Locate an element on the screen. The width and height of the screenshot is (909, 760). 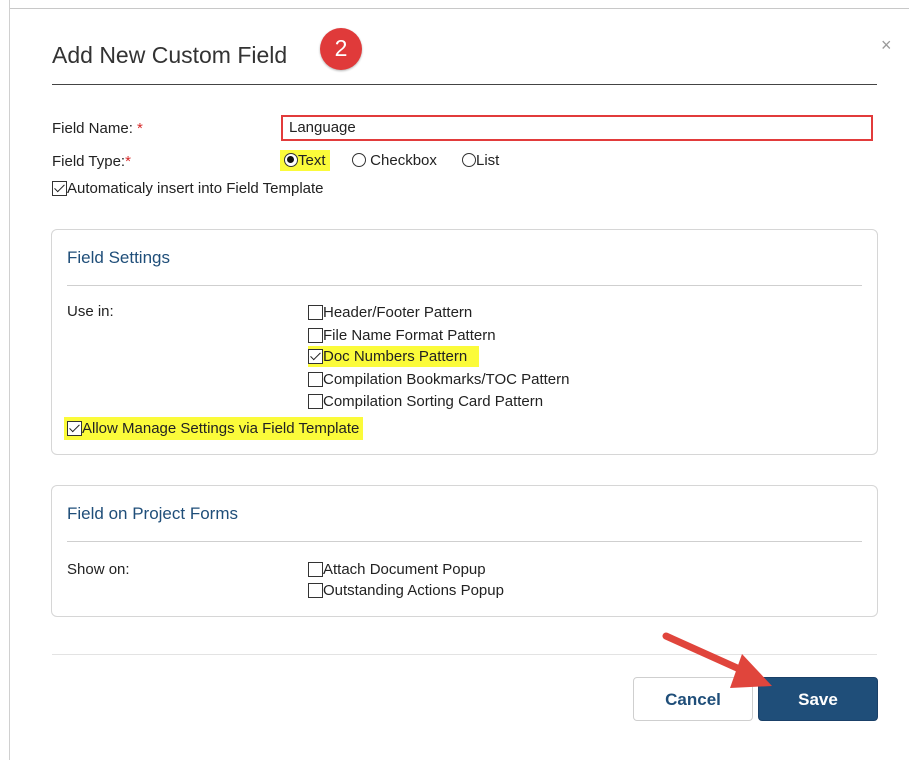
use-in-doc-numbers: Doc Numbers Pattern is located at coordinates (394, 356).